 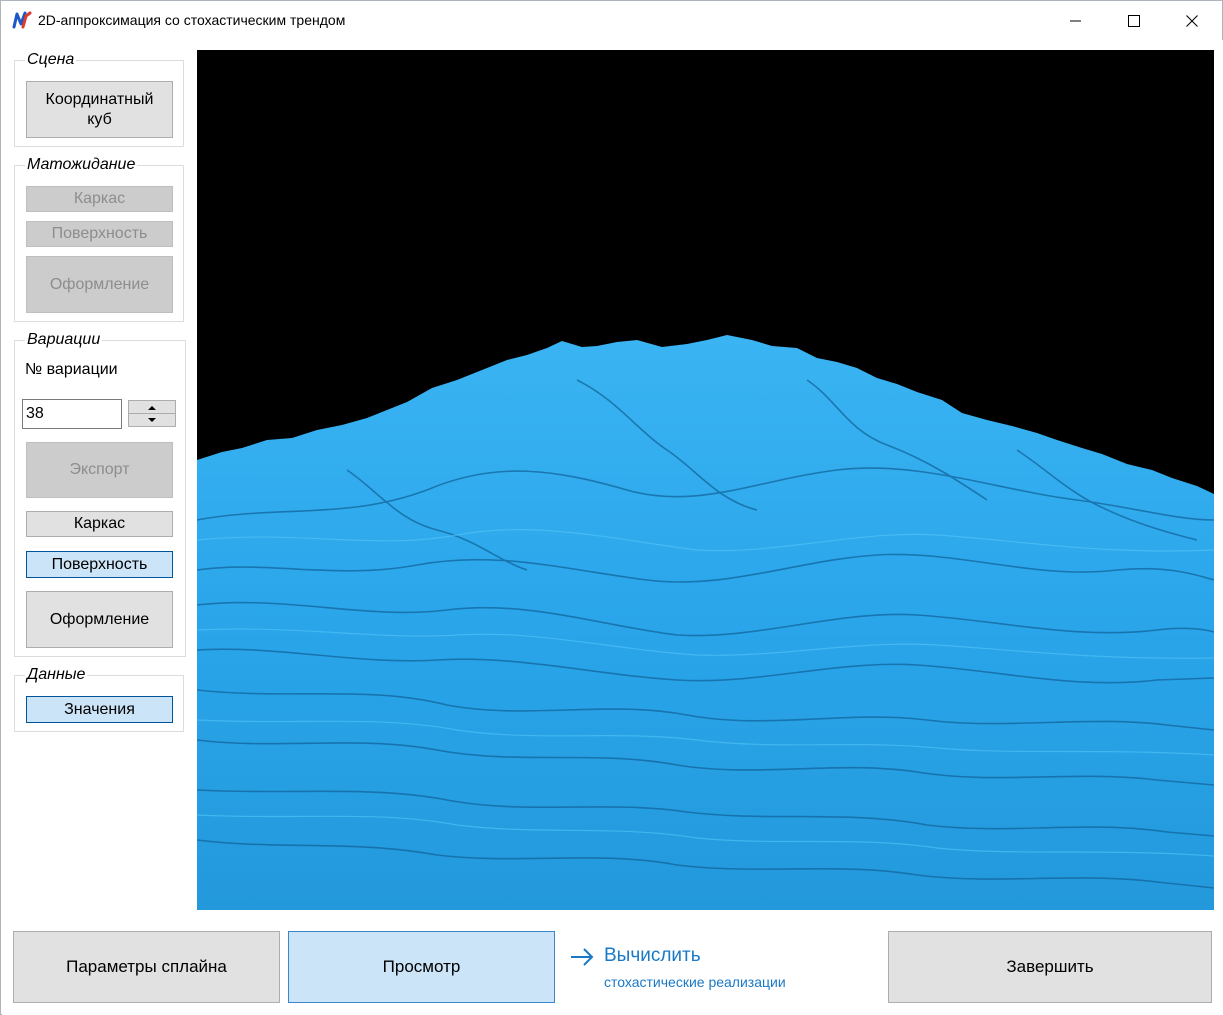 I want to click on expectation-frame-button: Каркас, so click(x=99, y=199).